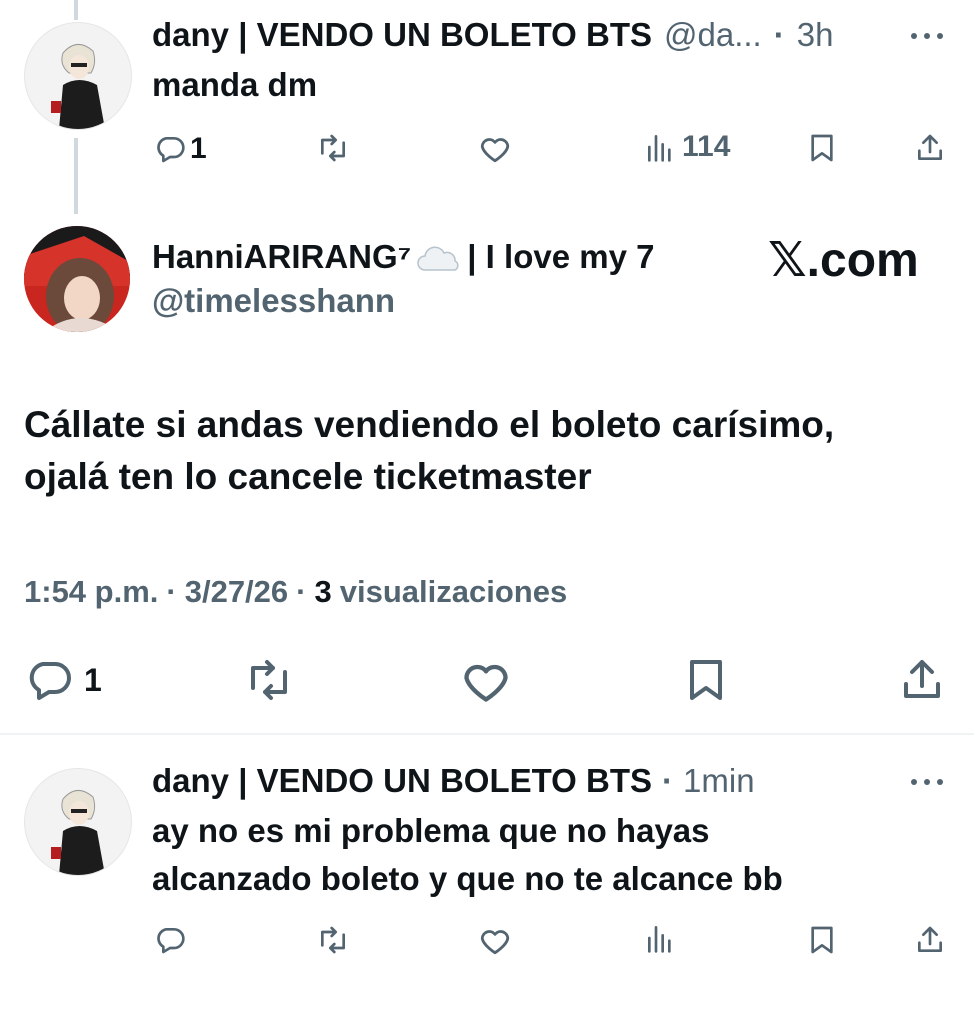 The height and width of the screenshot is (1024, 974). Describe the element at coordinates (323, 591) in the screenshot. I see `views-count: 3` at that location.